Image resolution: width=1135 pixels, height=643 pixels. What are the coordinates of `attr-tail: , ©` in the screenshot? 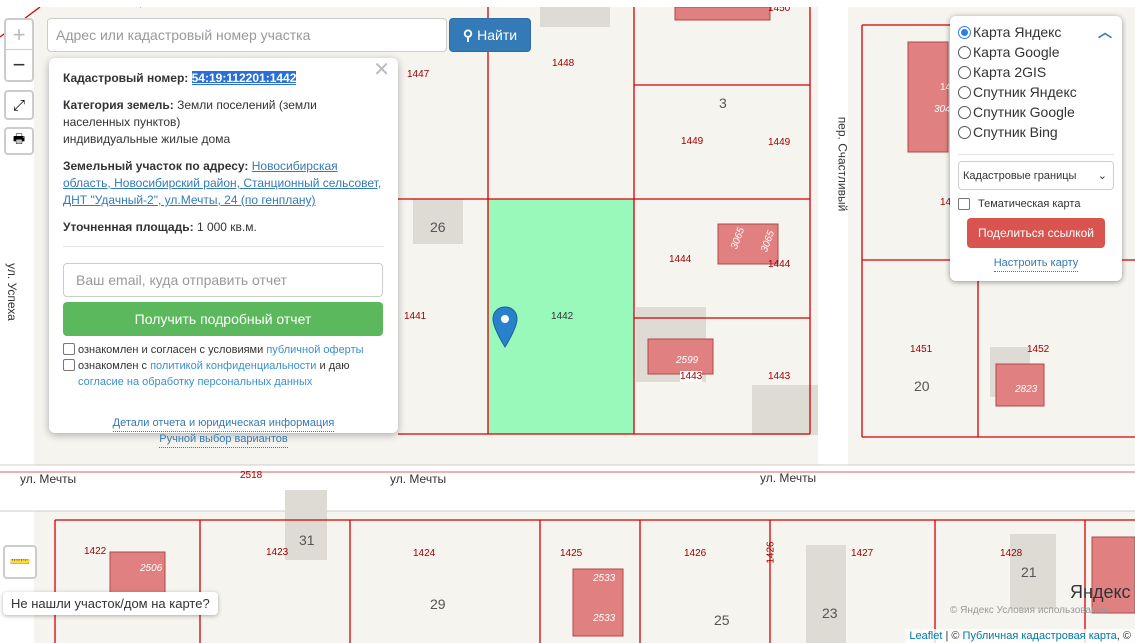 It's located at (1123, 636).